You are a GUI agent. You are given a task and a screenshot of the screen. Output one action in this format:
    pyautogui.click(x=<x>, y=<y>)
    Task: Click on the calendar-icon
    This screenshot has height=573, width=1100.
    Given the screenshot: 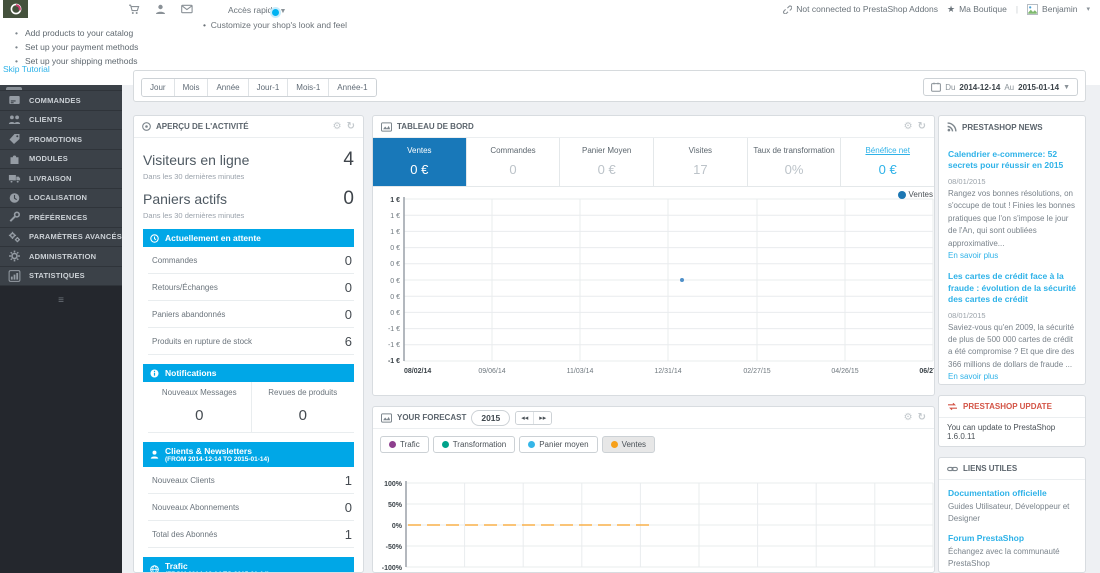 What is the action you would take?
    pyautogui.click(x=936, y=87)
    